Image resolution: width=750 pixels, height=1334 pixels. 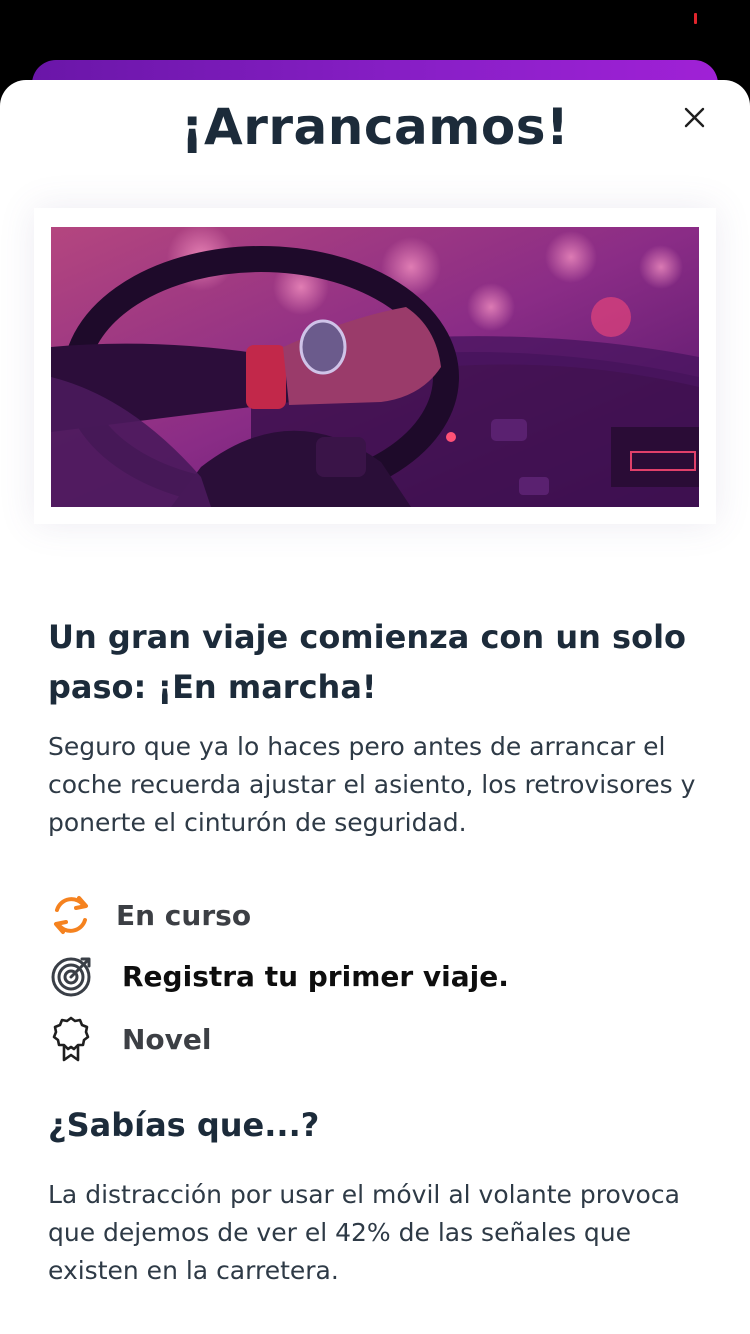 I want to click on close-button, so click(x=694, y=118).